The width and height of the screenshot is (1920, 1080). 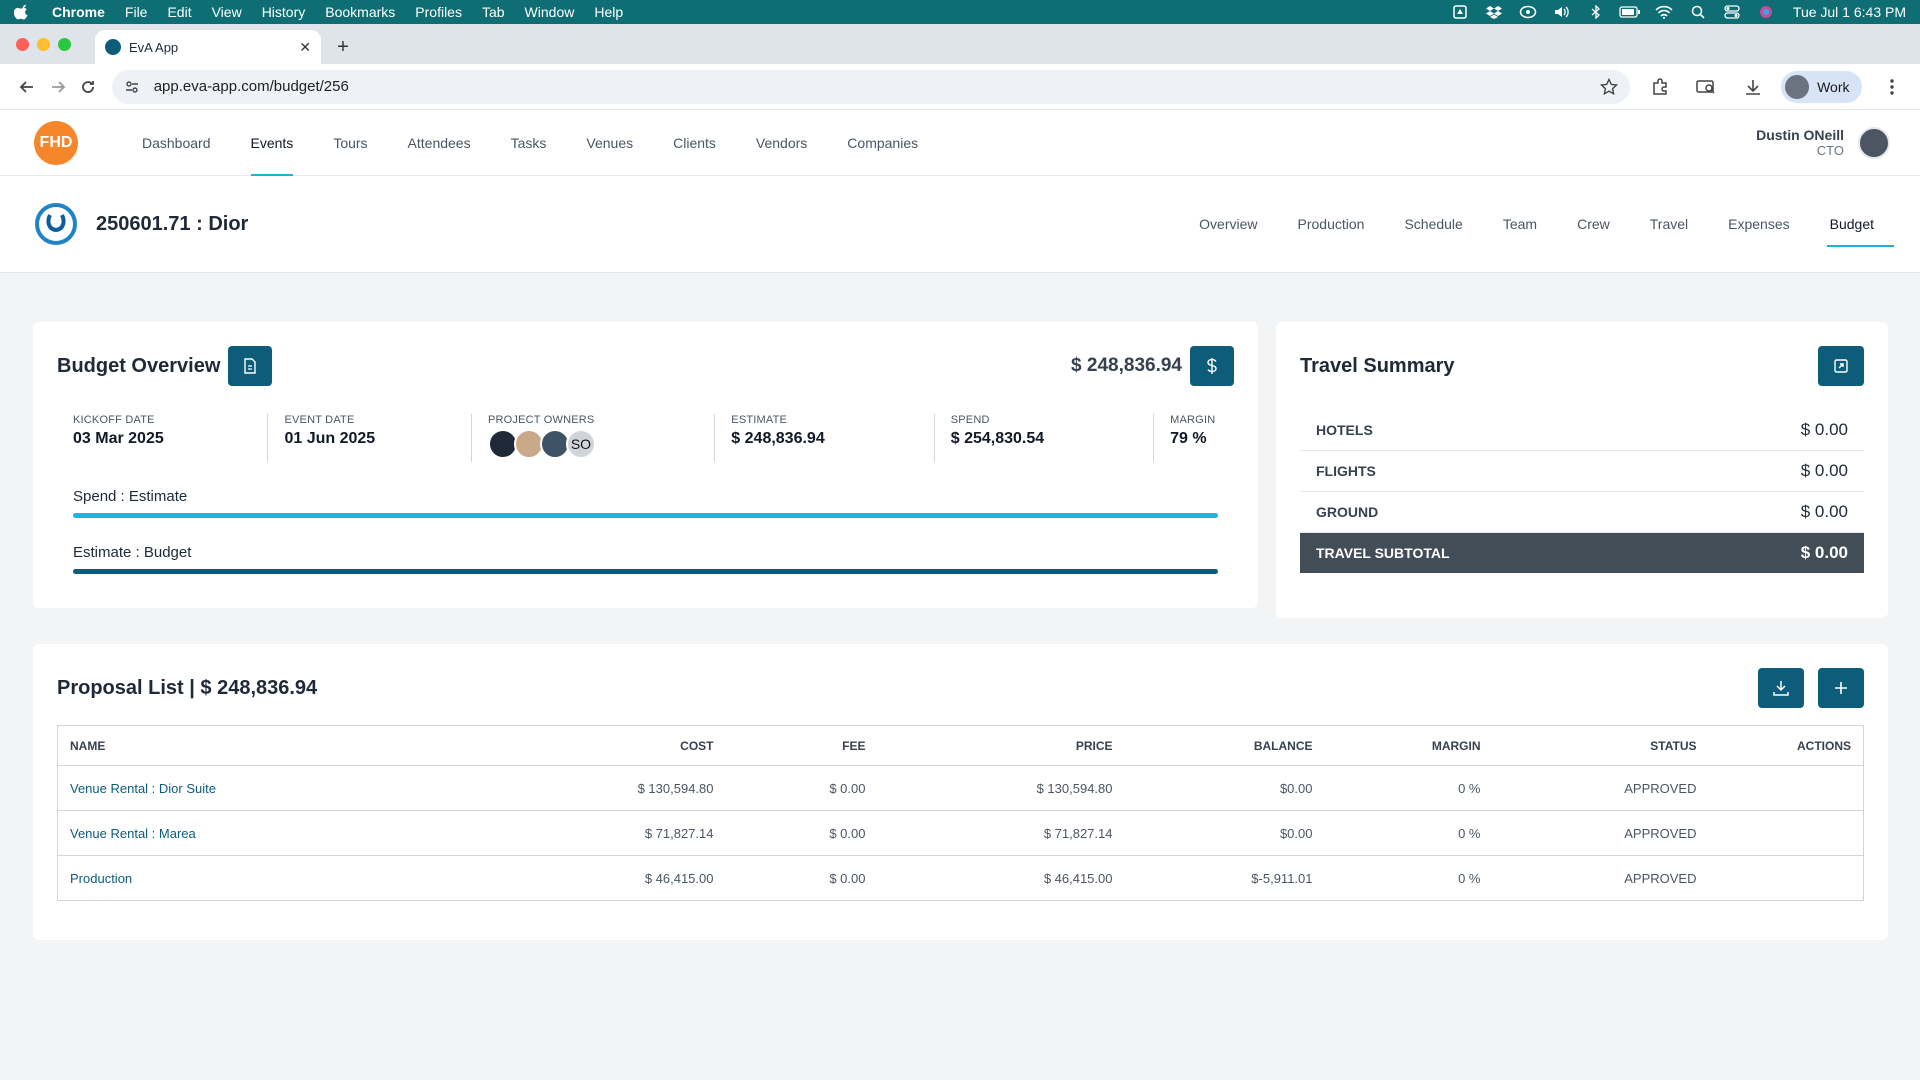 What do you see at coordinates (272, 143) in the screenshot?
I see `nav-events: Events` at bounding box center [272, 143].